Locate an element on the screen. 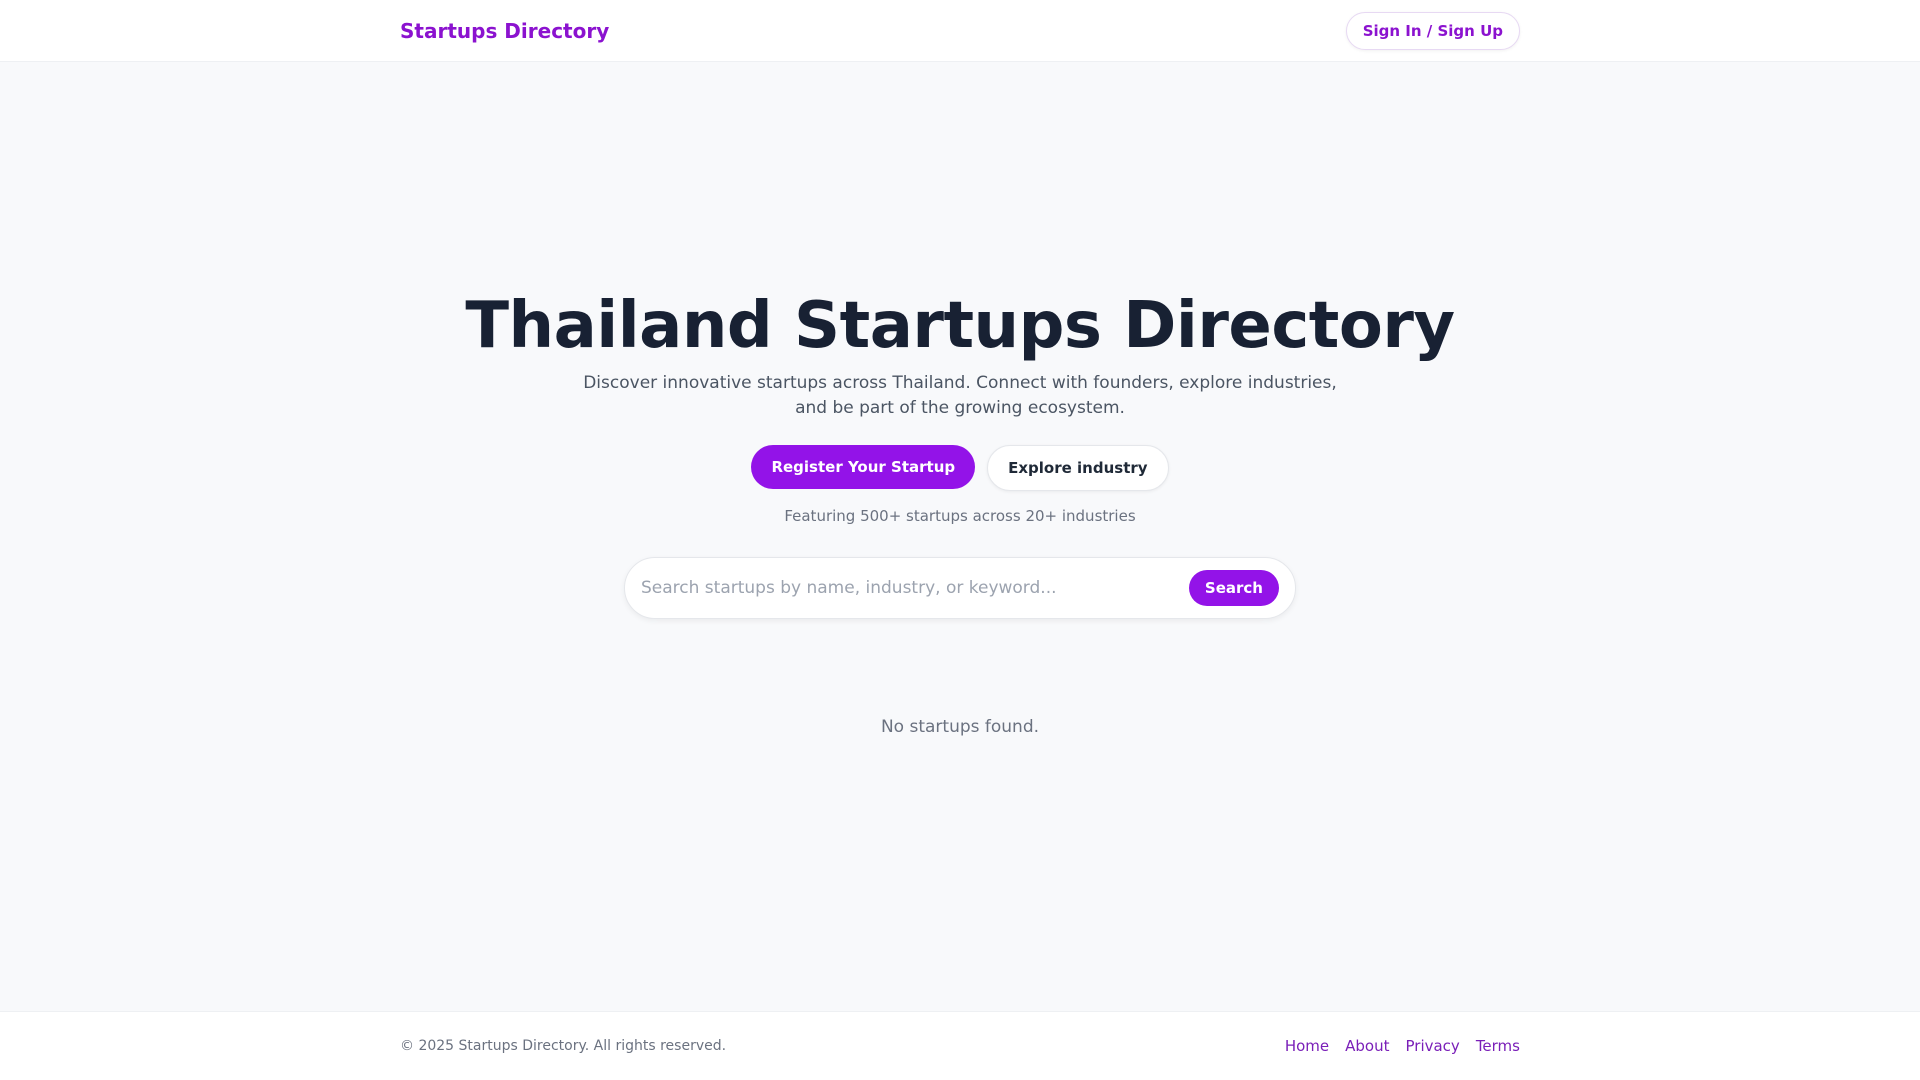 The width and height of the screenshot is (1920, 1080). top-navbar: Startups Directory Sign In / Sign Up is located at coordinates (960, 31).